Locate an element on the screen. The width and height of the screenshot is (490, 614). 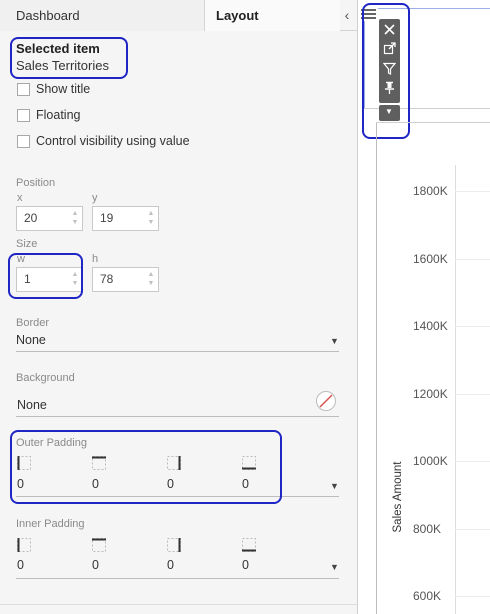
no-color-swatch-icon is located at coordinates (326, 401).